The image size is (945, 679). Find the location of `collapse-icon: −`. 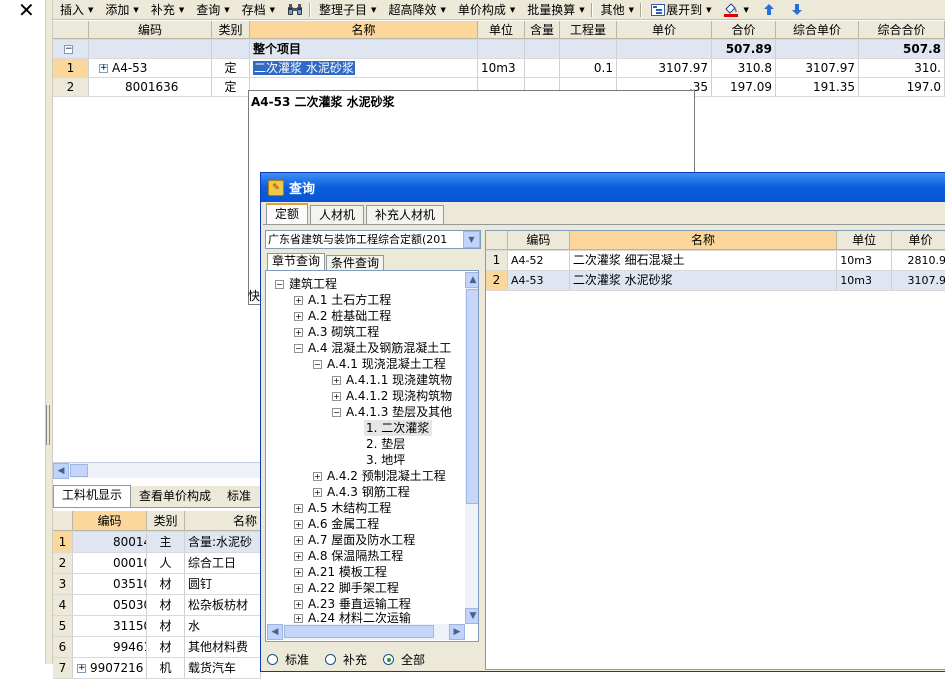

collapse-icon: − is located at coordinates (68, 49).